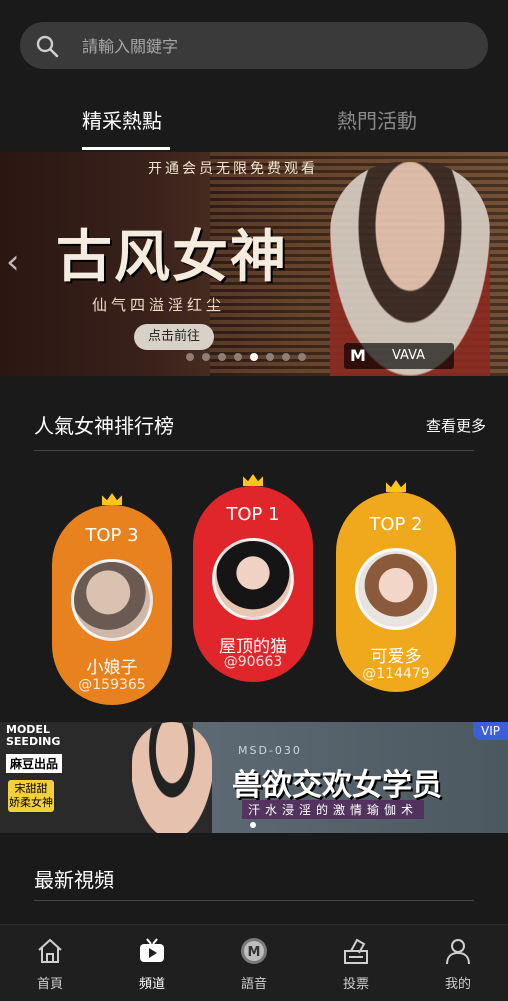 The image size is (508, 1001). I want to click on banner-title: 古风女神, so click(172, 257).